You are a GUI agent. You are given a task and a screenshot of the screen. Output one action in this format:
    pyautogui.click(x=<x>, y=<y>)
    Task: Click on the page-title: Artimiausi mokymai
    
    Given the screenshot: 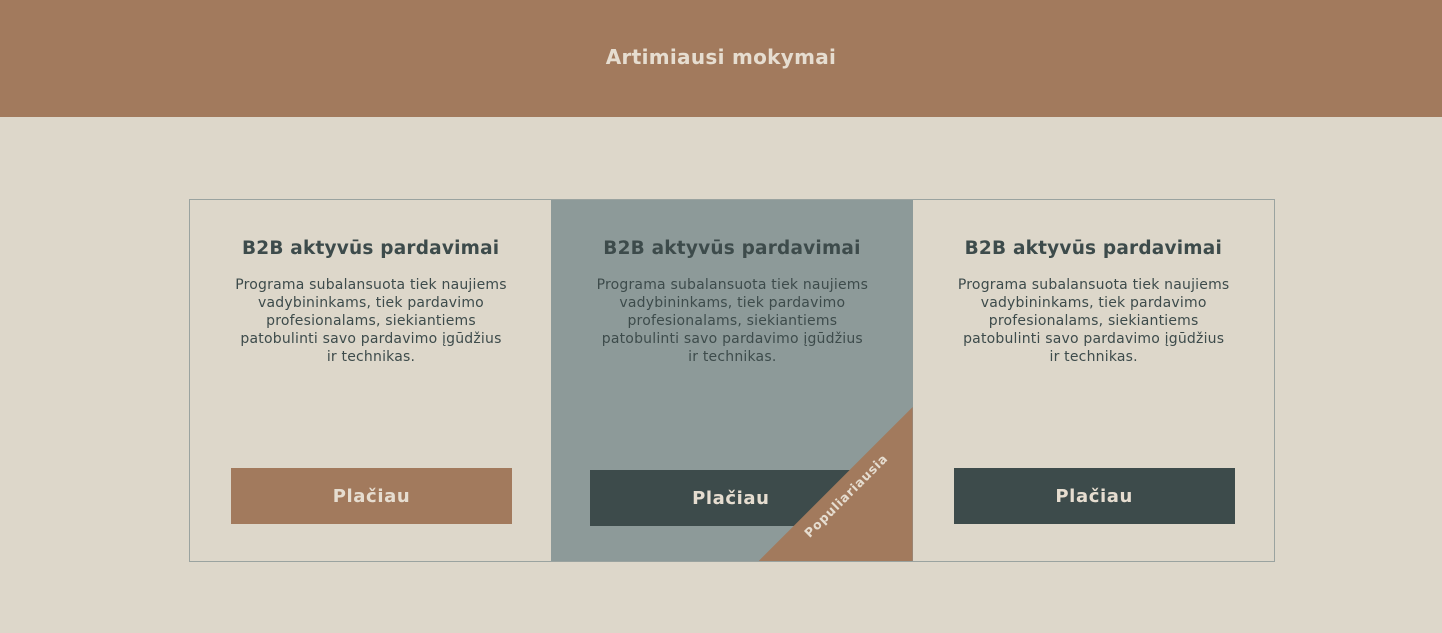 What is the action you would take?
    pyautogui.click(x=721, y=56)
    